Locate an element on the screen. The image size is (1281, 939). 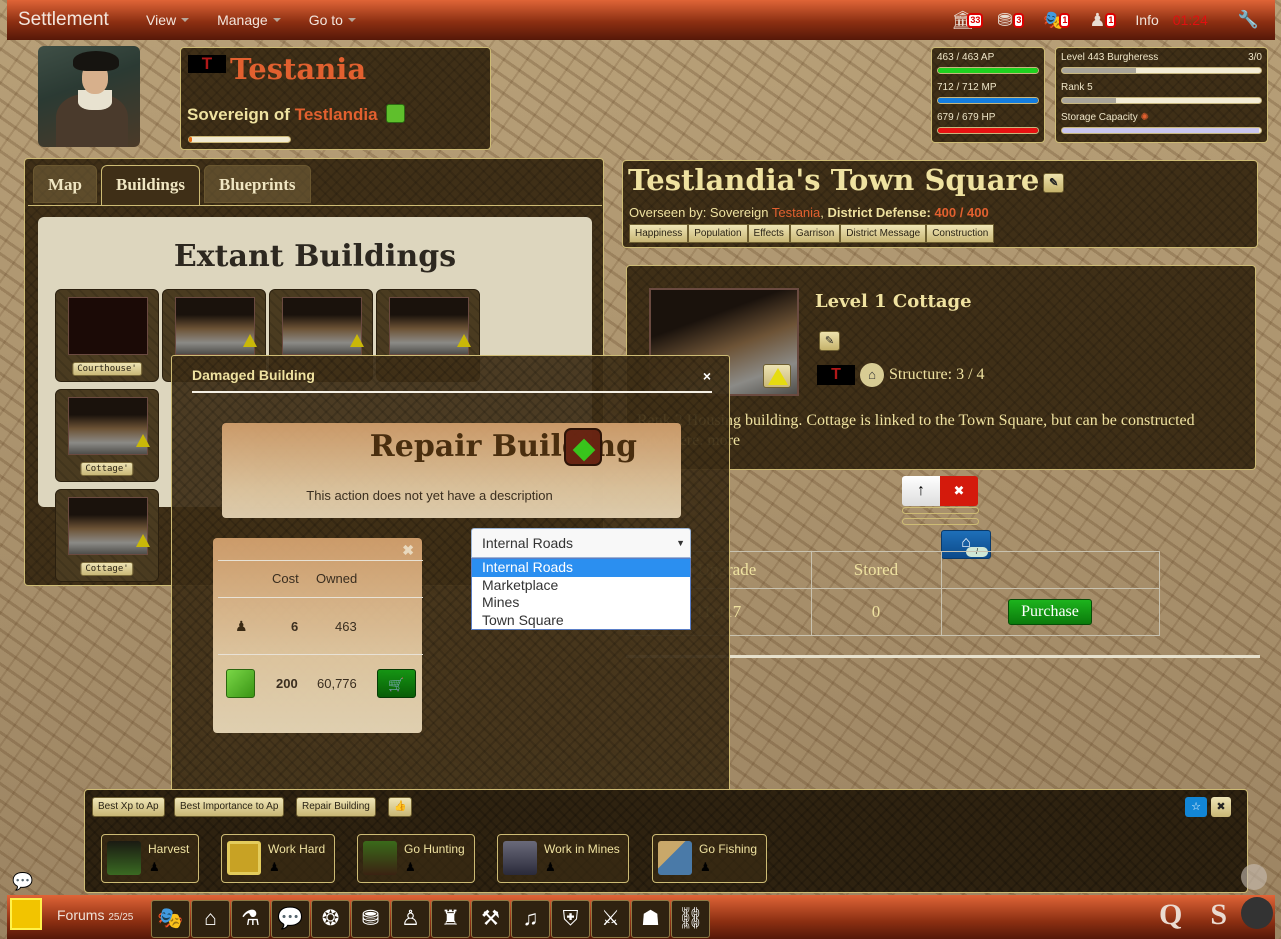
cost-value: 200 is located at coordinates (287, 683).